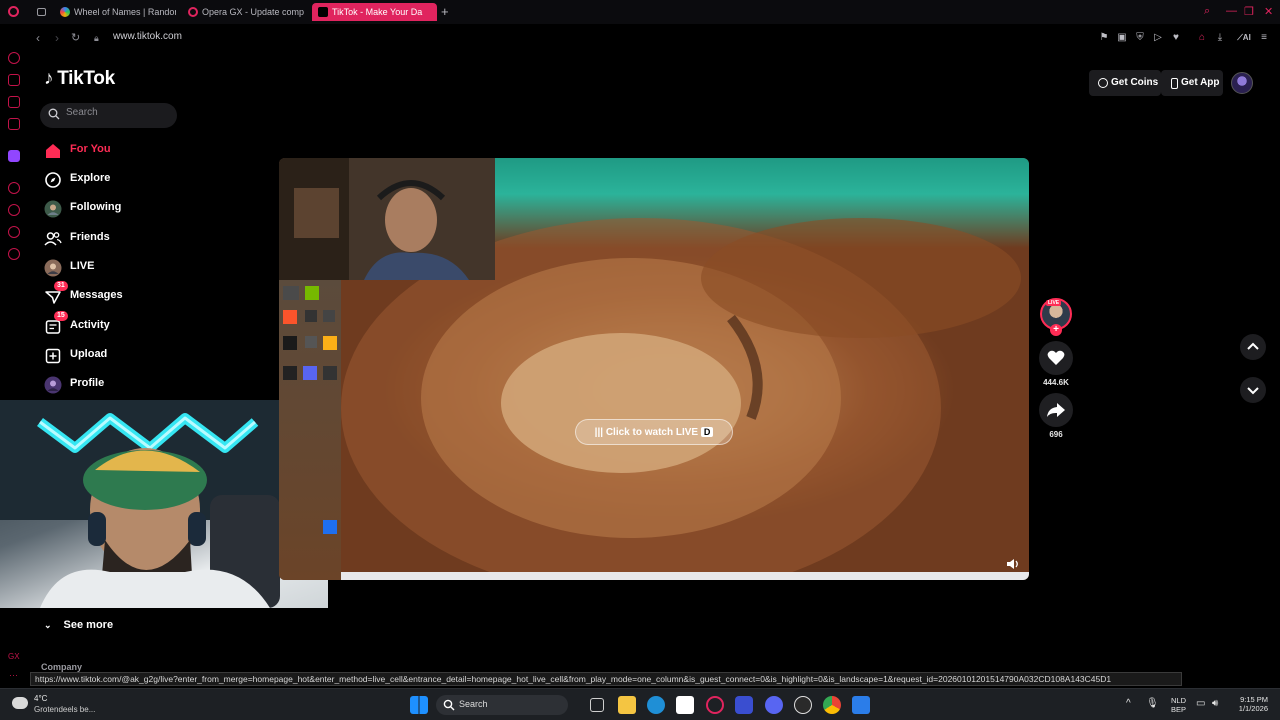  I want to click on tab-overview-icon, so click(41, 12).